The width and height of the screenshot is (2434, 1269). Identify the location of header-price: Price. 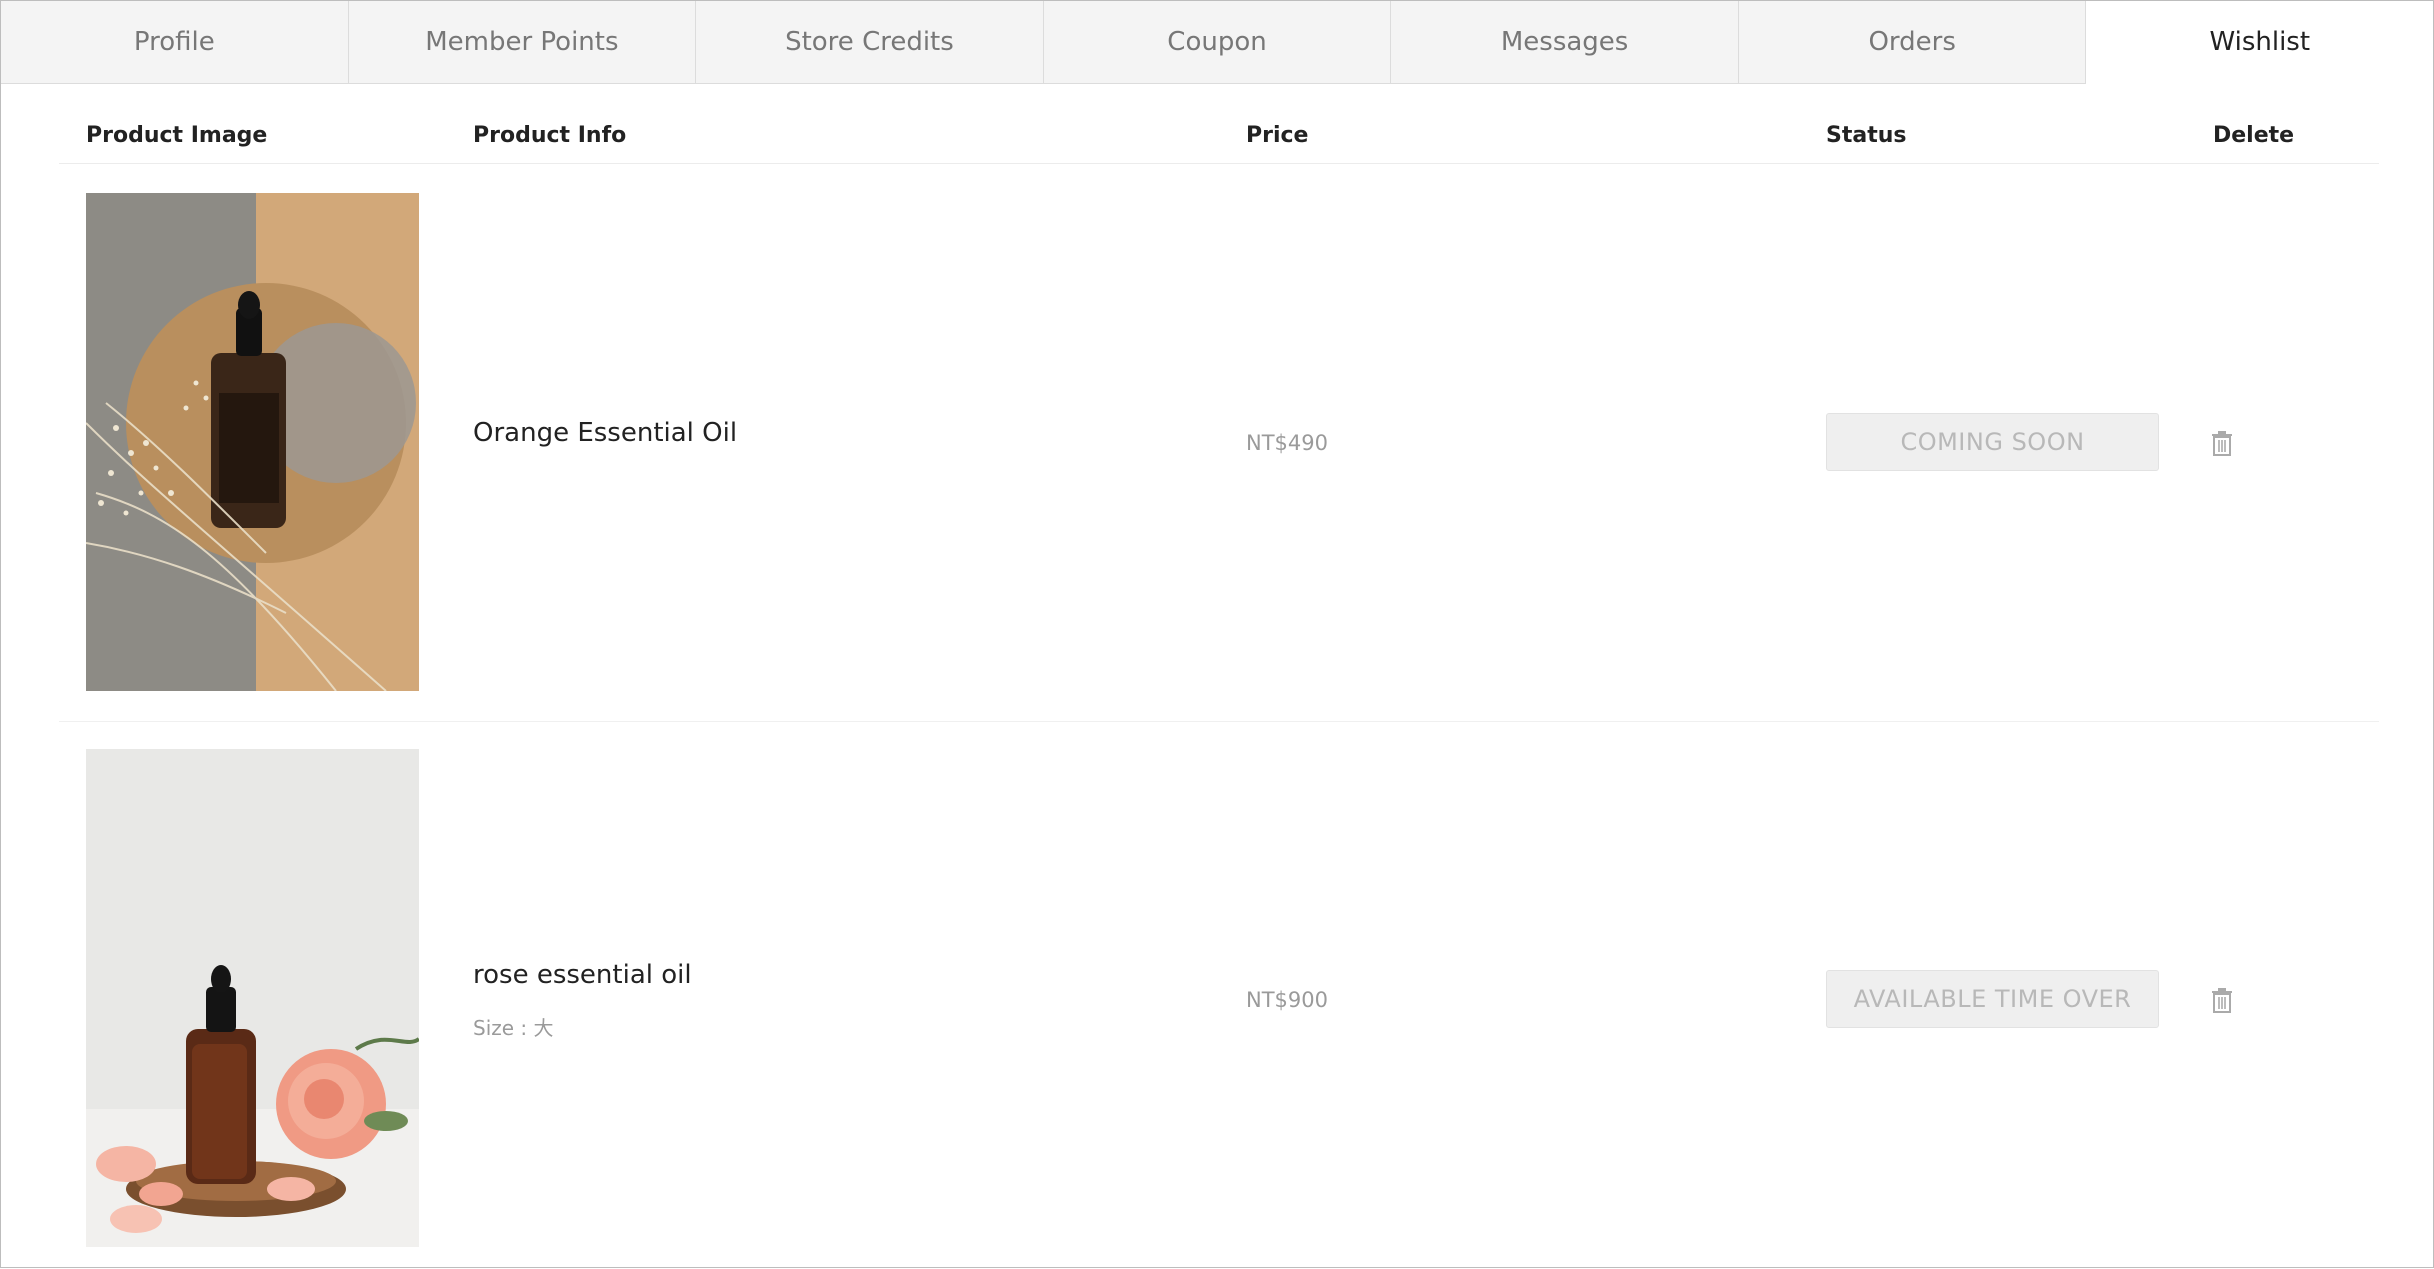
(1277, 135).